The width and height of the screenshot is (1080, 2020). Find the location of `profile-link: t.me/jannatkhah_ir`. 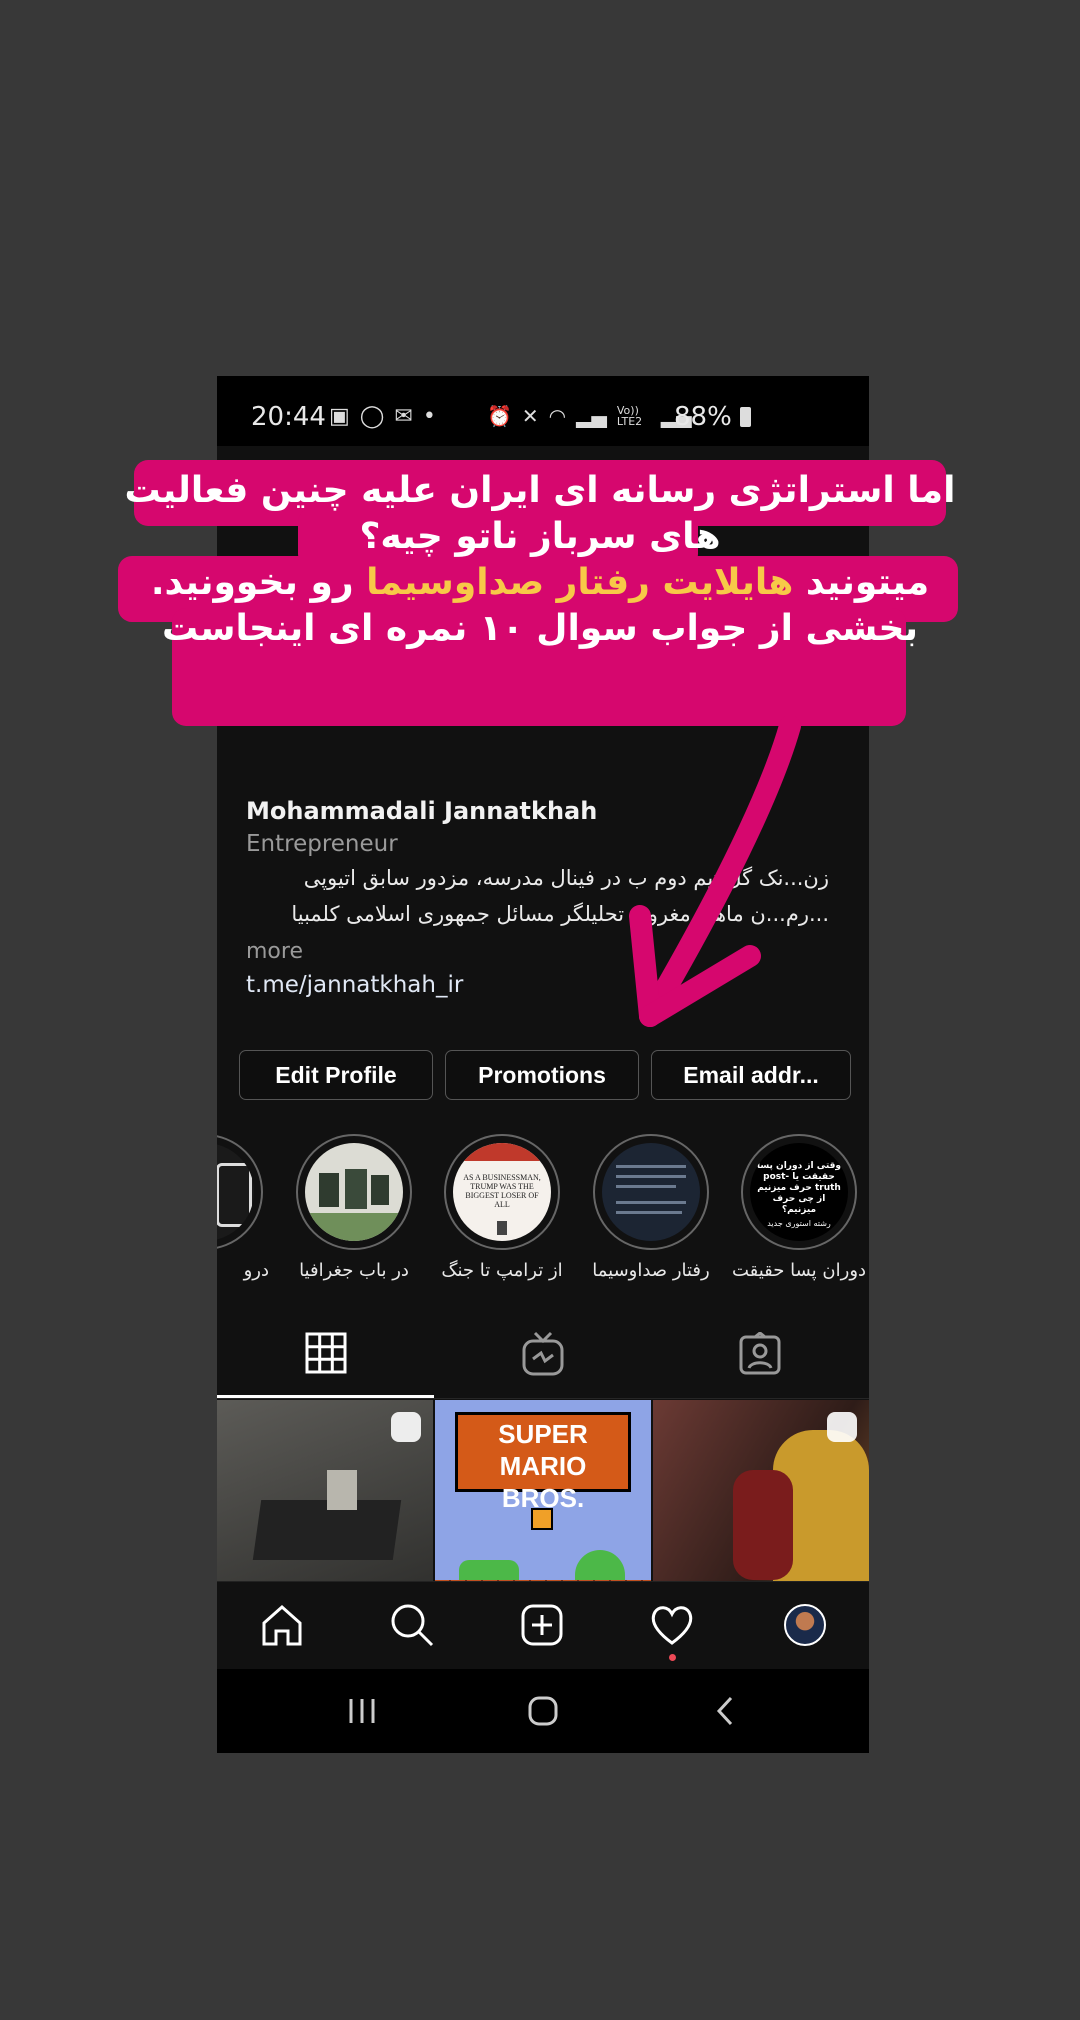

profile-link: t.me/jannatkhah_ir is located at coordinates (354, 985).